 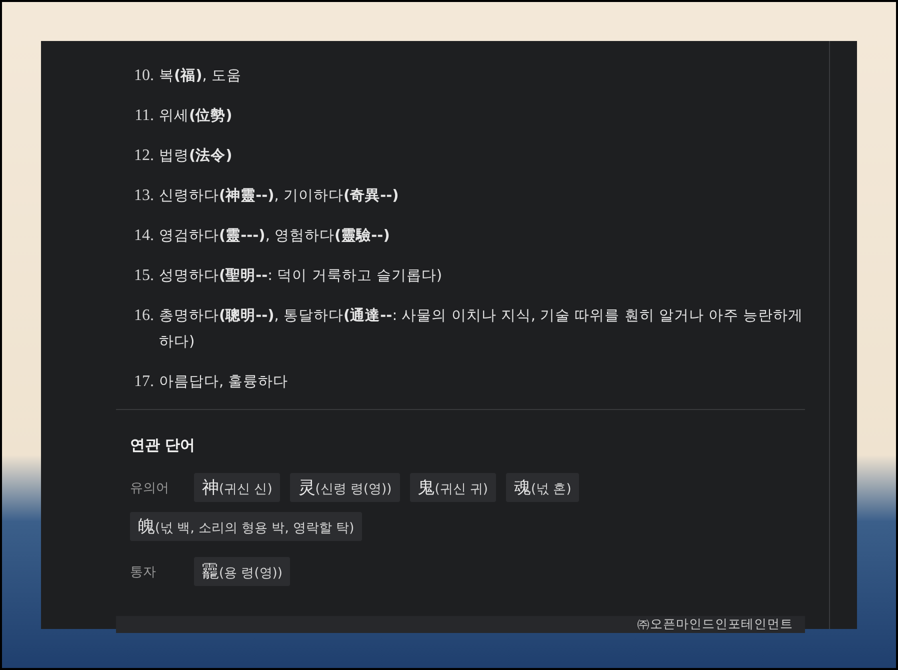 What do you see at coordinates (196, 156) in the screenshot?
I see `meaning-text: 법령(法令)` at bounding box center [196, 156].